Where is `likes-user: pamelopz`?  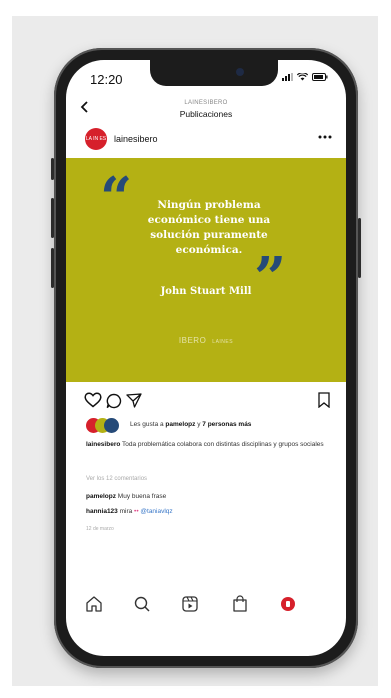 likes-user: pamelopz is located at coordinates (180, 424).